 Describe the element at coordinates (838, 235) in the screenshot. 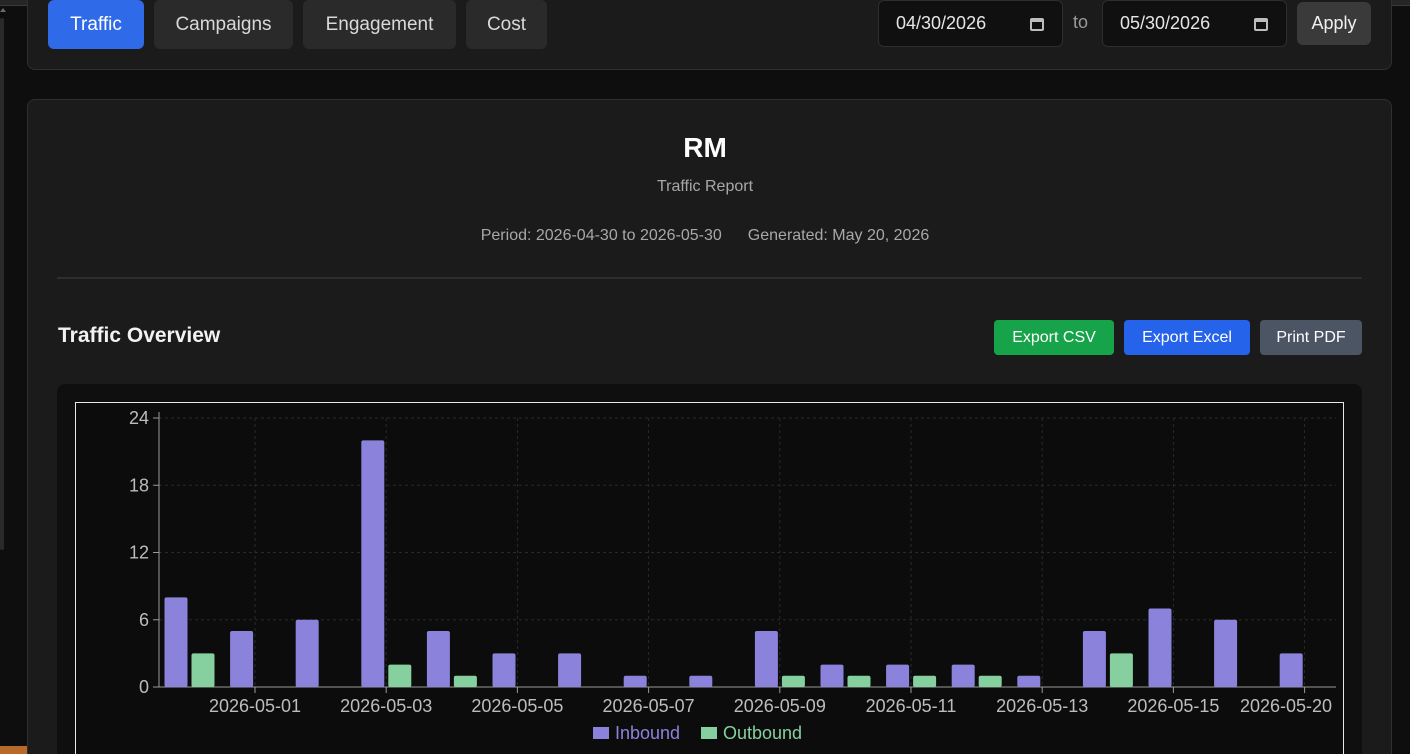

I see `report-generated: Generated: May 20, 2026` at that location.